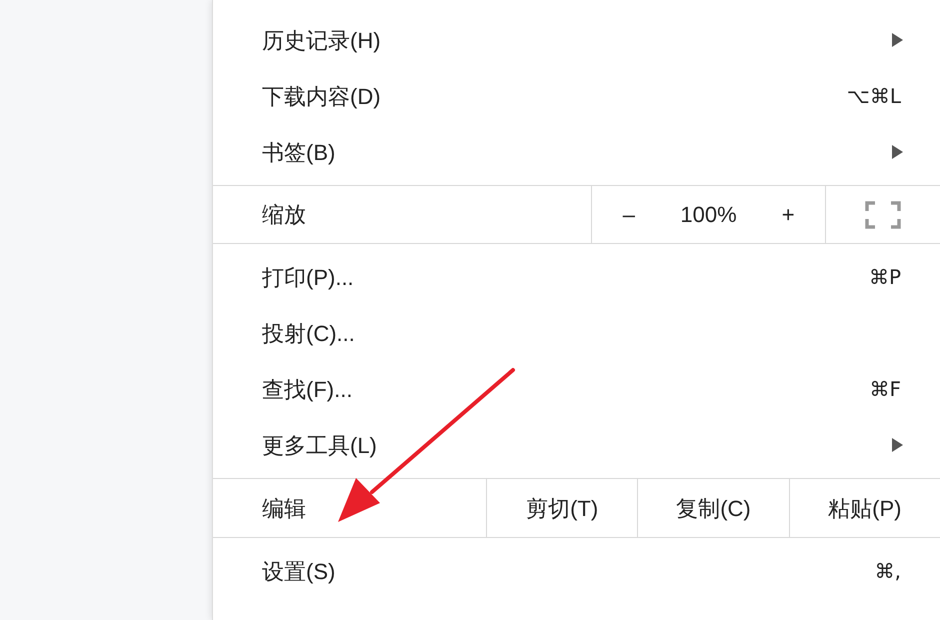 This screenshot has width=940, height=620. Describe the element at coordinates (865, 508) in the screenshot. I see `edit-action-button: 粘贴(P)` at that location.